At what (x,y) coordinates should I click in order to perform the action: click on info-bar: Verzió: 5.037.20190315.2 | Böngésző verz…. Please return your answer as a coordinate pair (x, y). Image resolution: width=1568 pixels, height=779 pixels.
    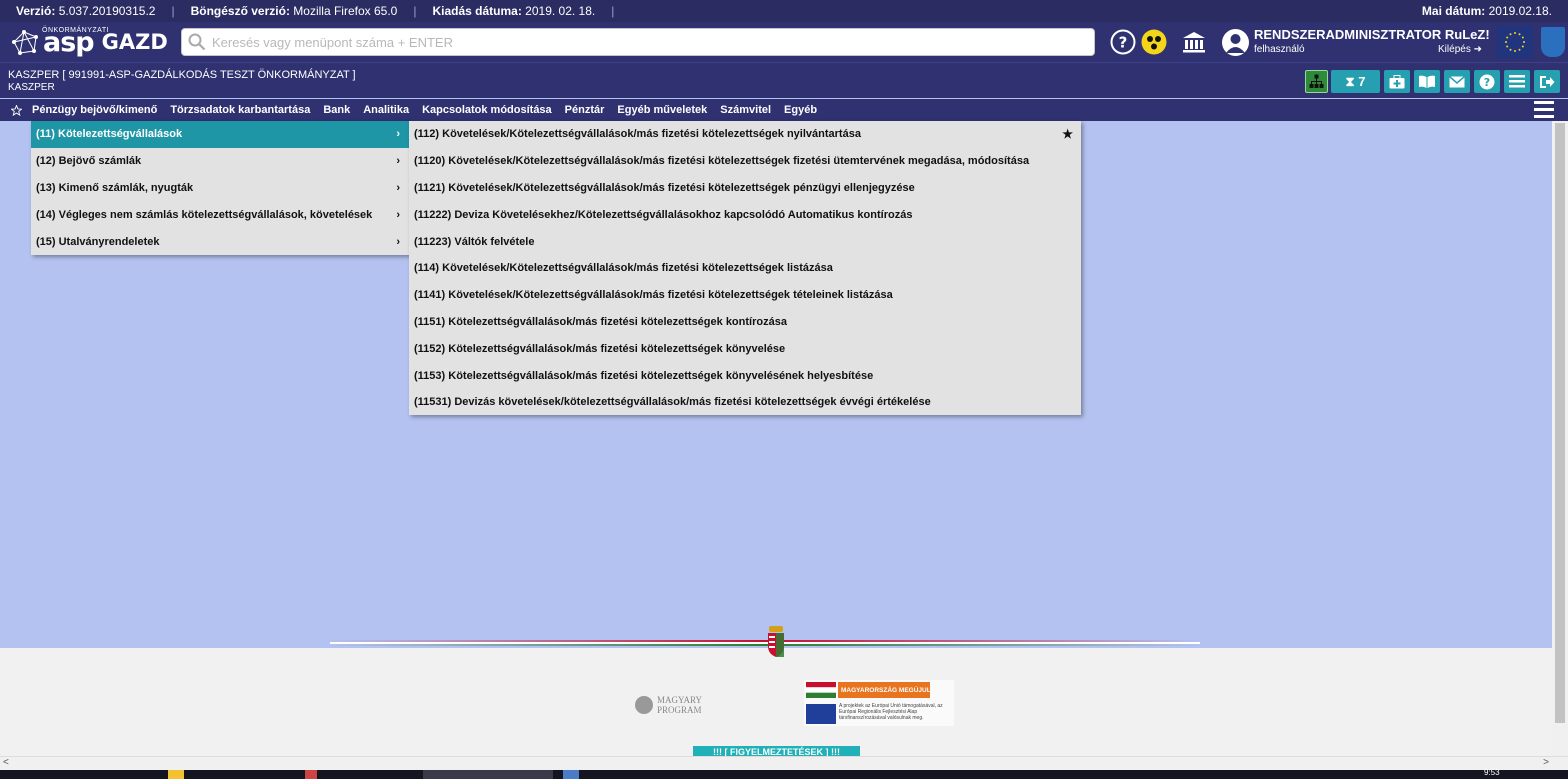
    Looking at the image, I should click on (784, 11).